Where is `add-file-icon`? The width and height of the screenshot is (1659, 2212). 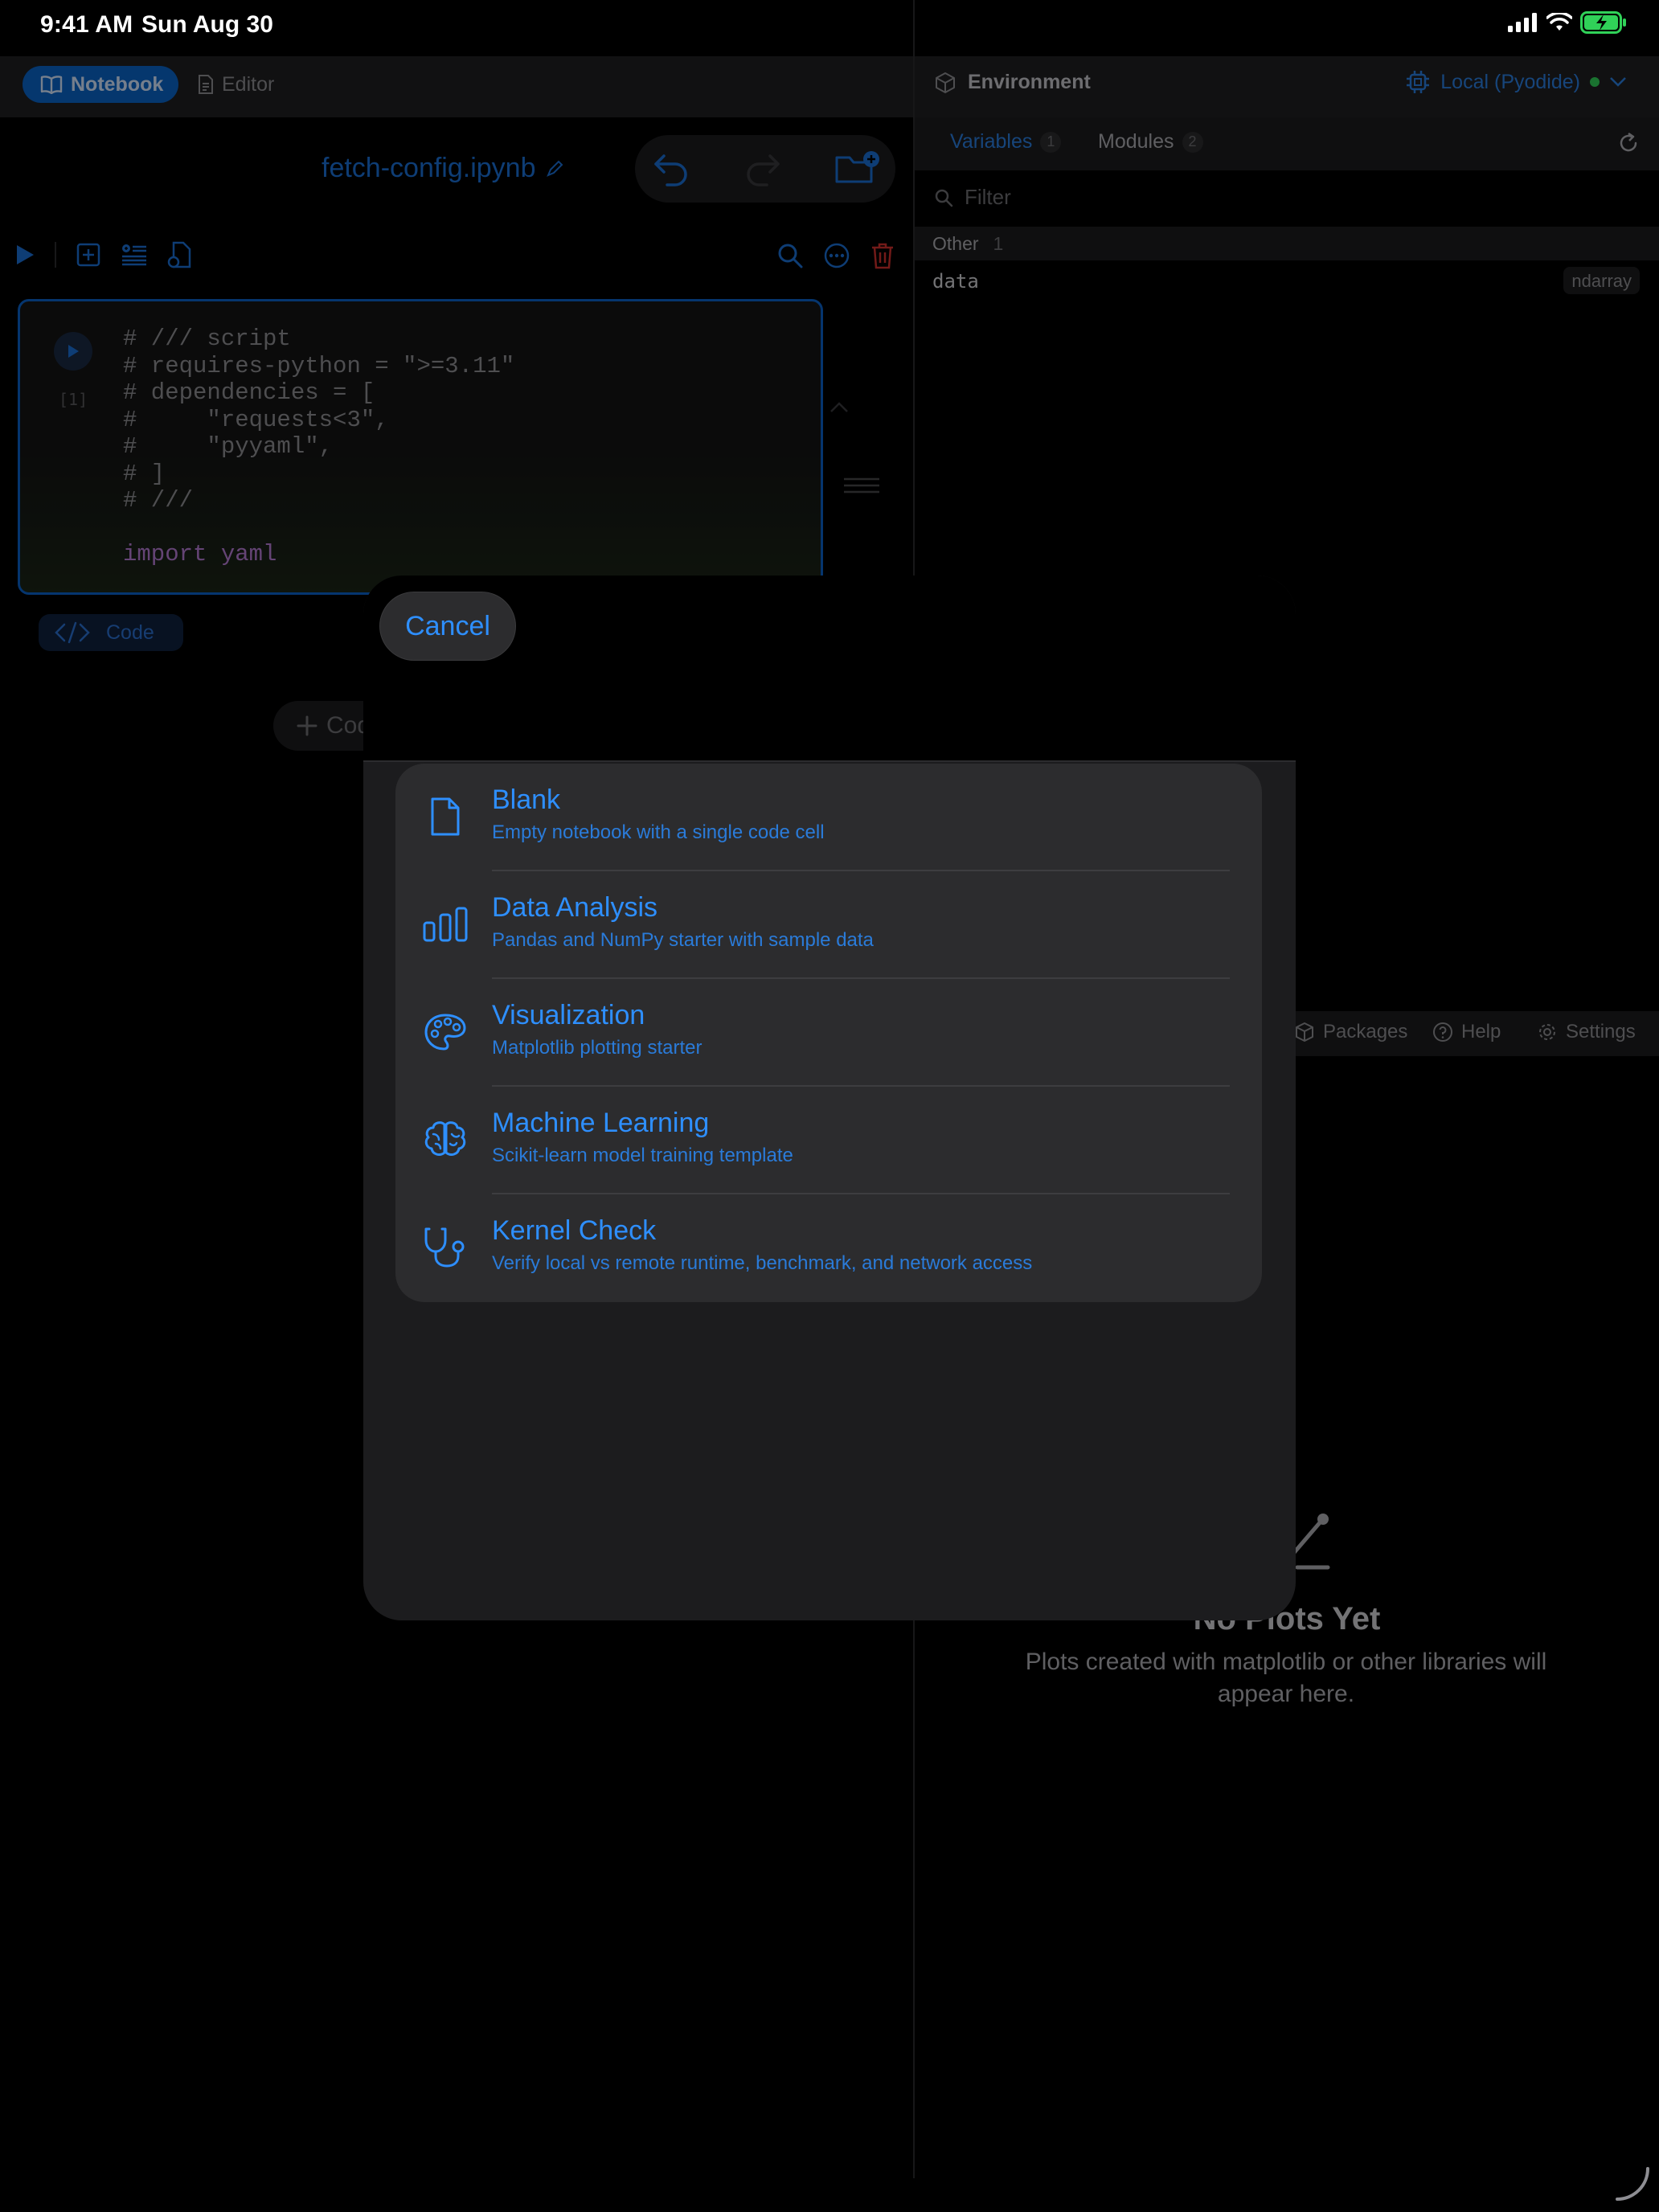
add-file-icon is located at coordinates (180, 254).